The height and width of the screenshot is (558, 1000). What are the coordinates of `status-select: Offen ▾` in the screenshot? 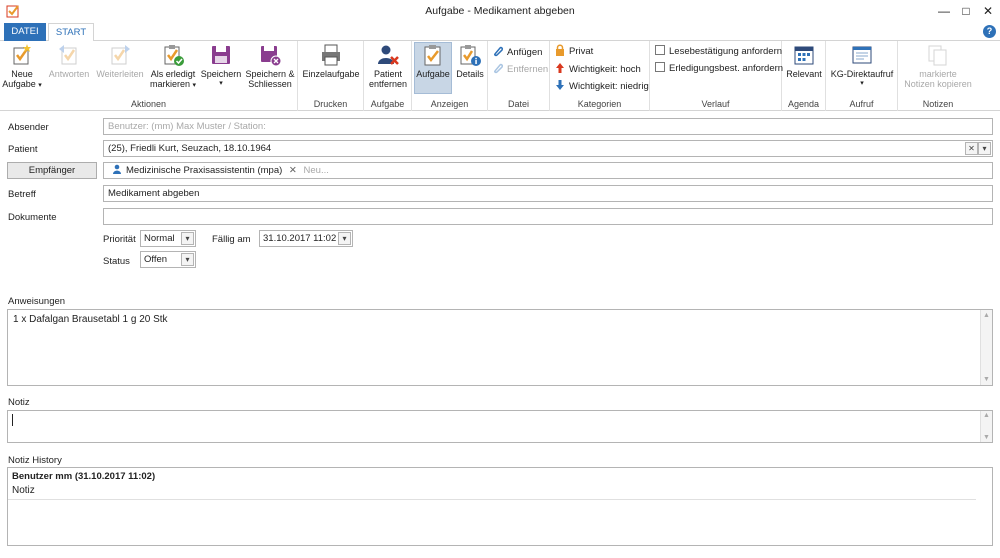 It's located at (168, 259).